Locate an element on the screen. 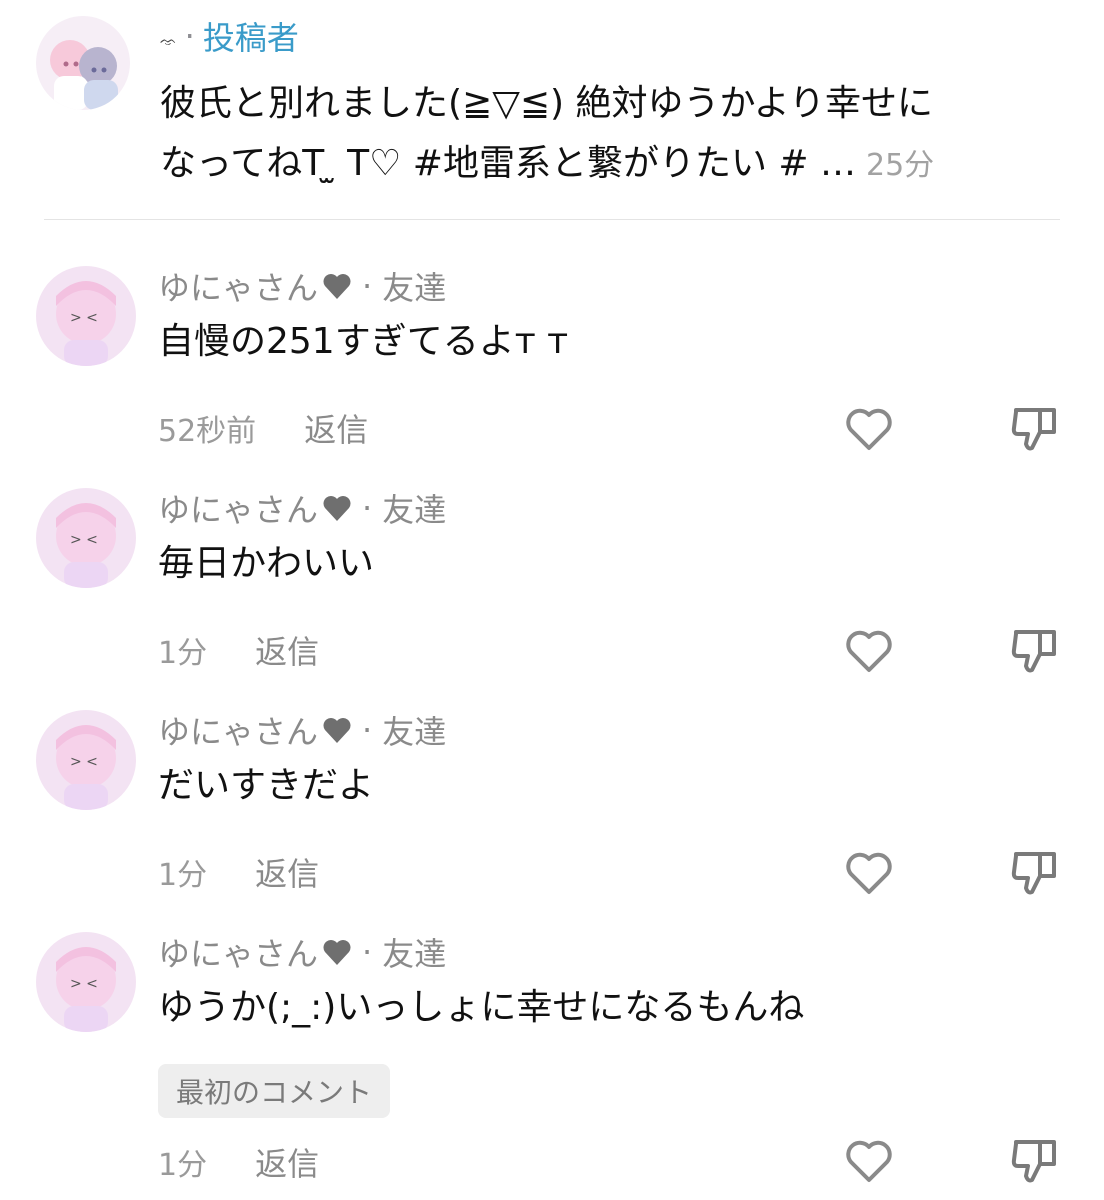  comment-meta: 52秒前 返信 is located at coordinates (263, 428).